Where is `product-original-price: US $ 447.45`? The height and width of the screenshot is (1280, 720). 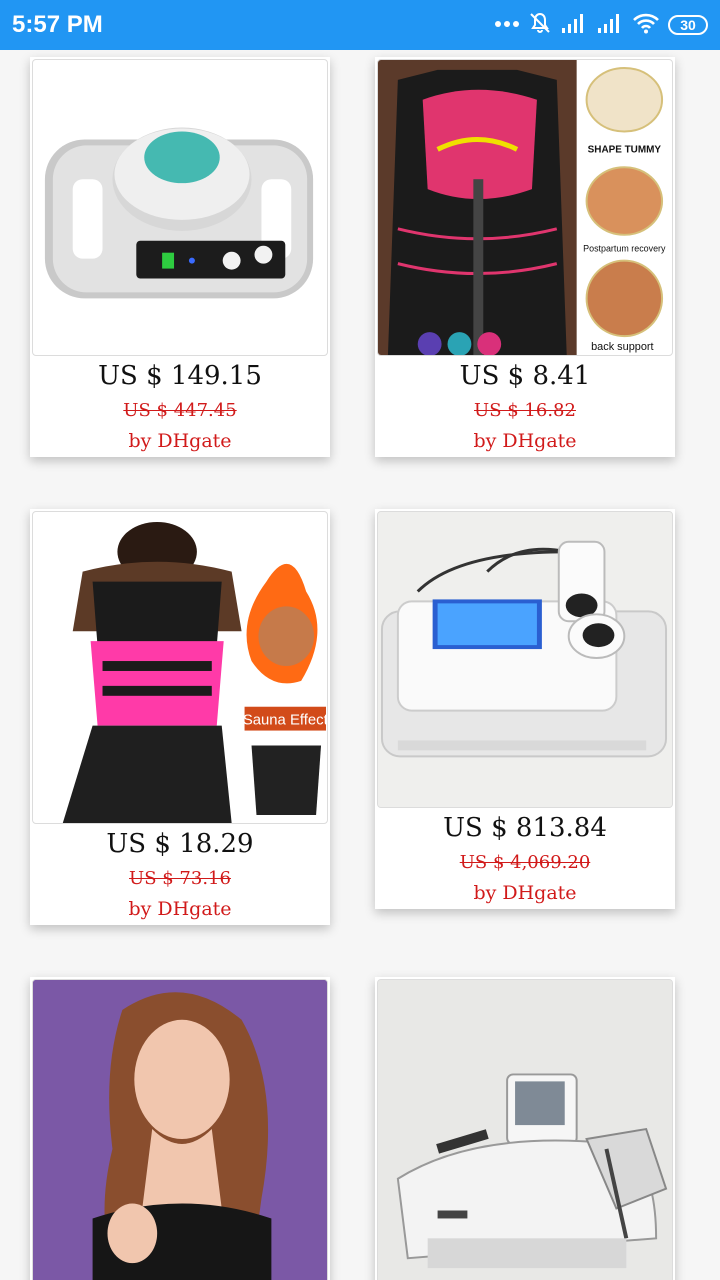 product-original-price: US $ 447.45 is located at coordinates (180, 410).